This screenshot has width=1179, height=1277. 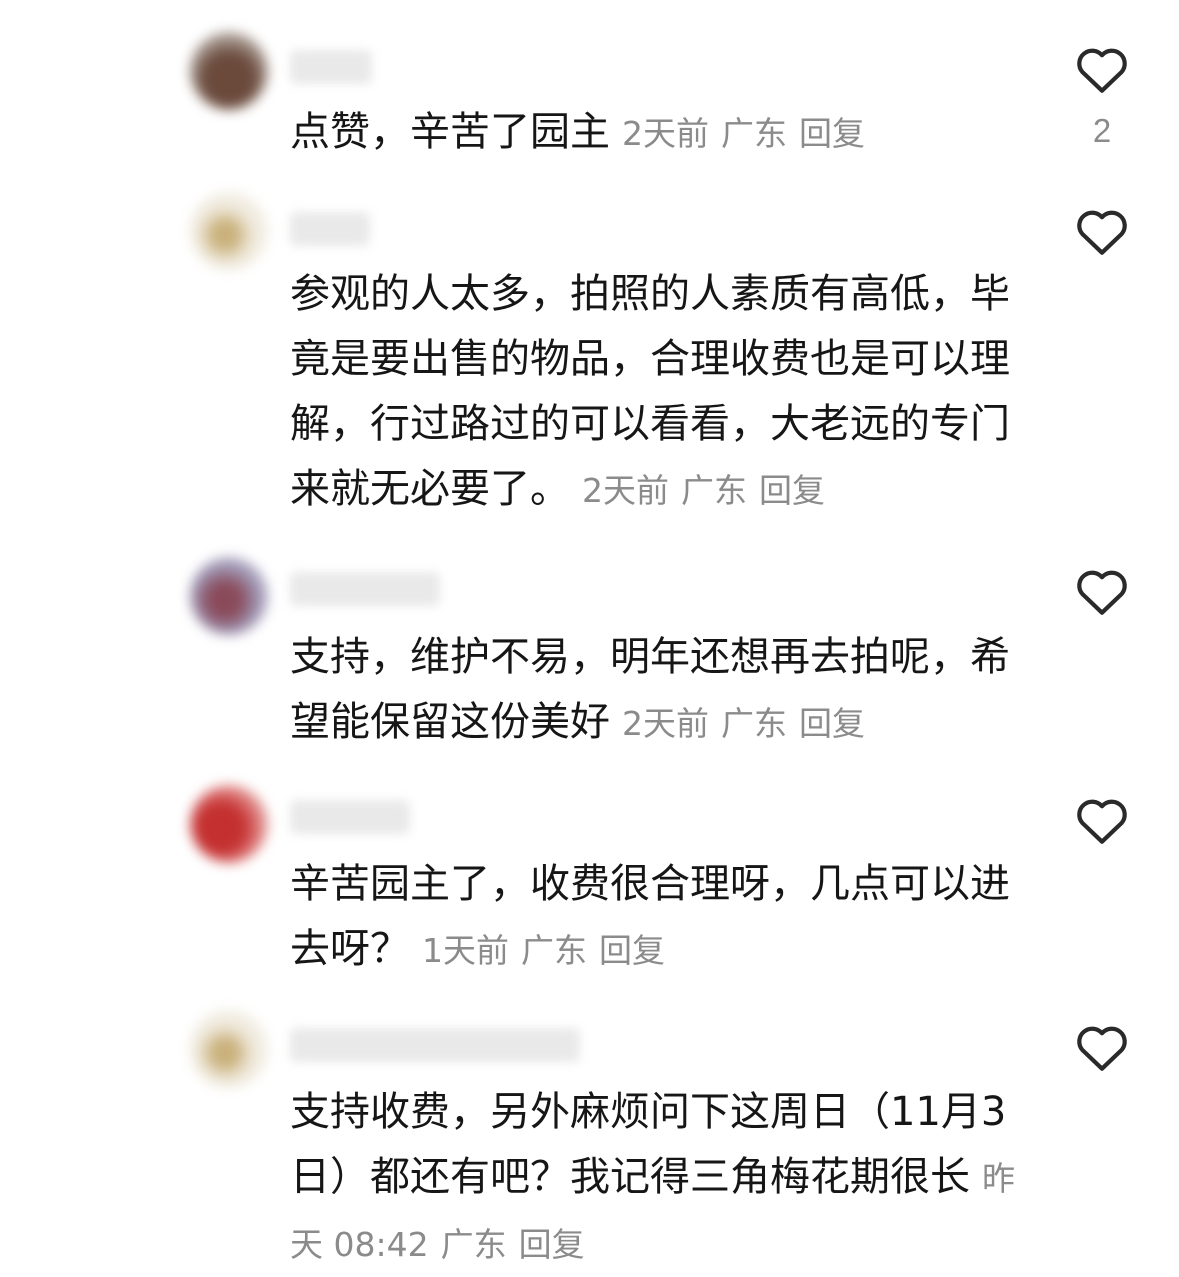 What do you see at coordinates (648, 1144) in the screenshot?
I see `comment-text: 支持收费，另外麻烦问下这周日（11月3日）都还有吧？我记得三角梅花期很长` at bounding box center [648, 1144].